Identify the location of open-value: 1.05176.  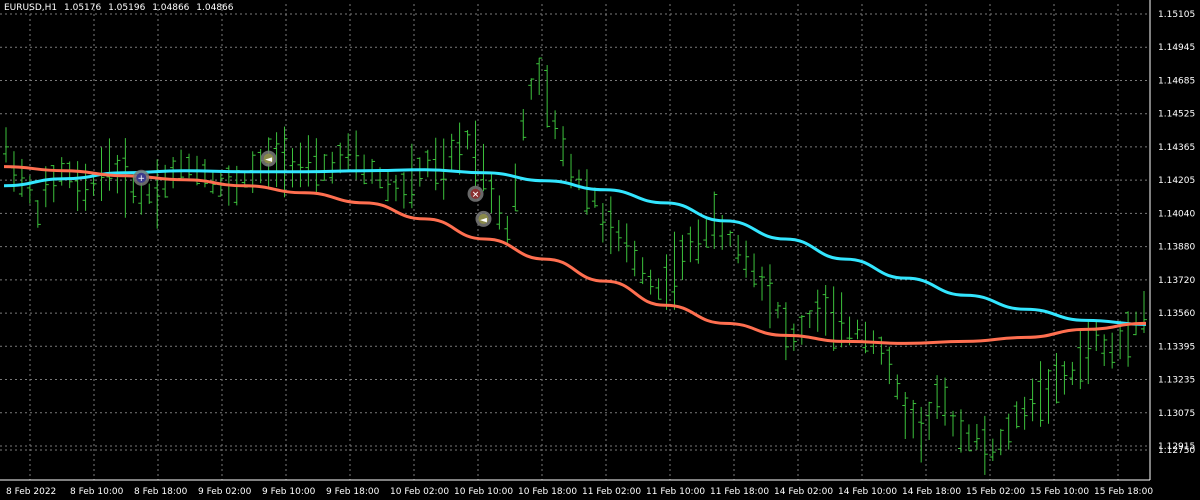
(83, 8).